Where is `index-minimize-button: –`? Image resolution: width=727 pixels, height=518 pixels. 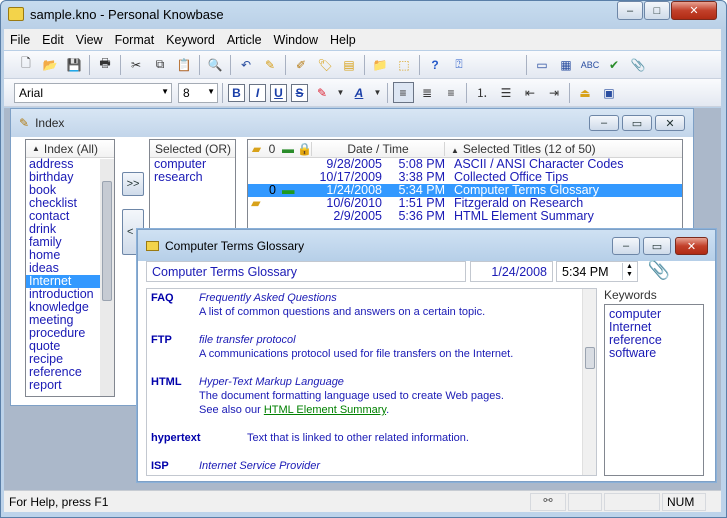 index-minimize-button: – is located at coordinates (604, 123).